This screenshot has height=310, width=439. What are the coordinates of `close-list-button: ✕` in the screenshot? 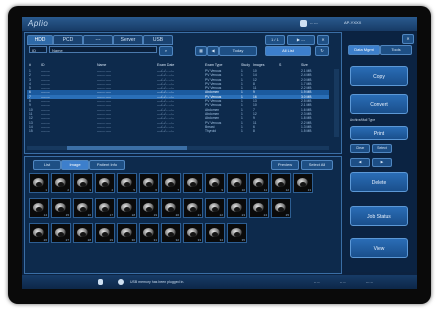 It's located at (323, 40).